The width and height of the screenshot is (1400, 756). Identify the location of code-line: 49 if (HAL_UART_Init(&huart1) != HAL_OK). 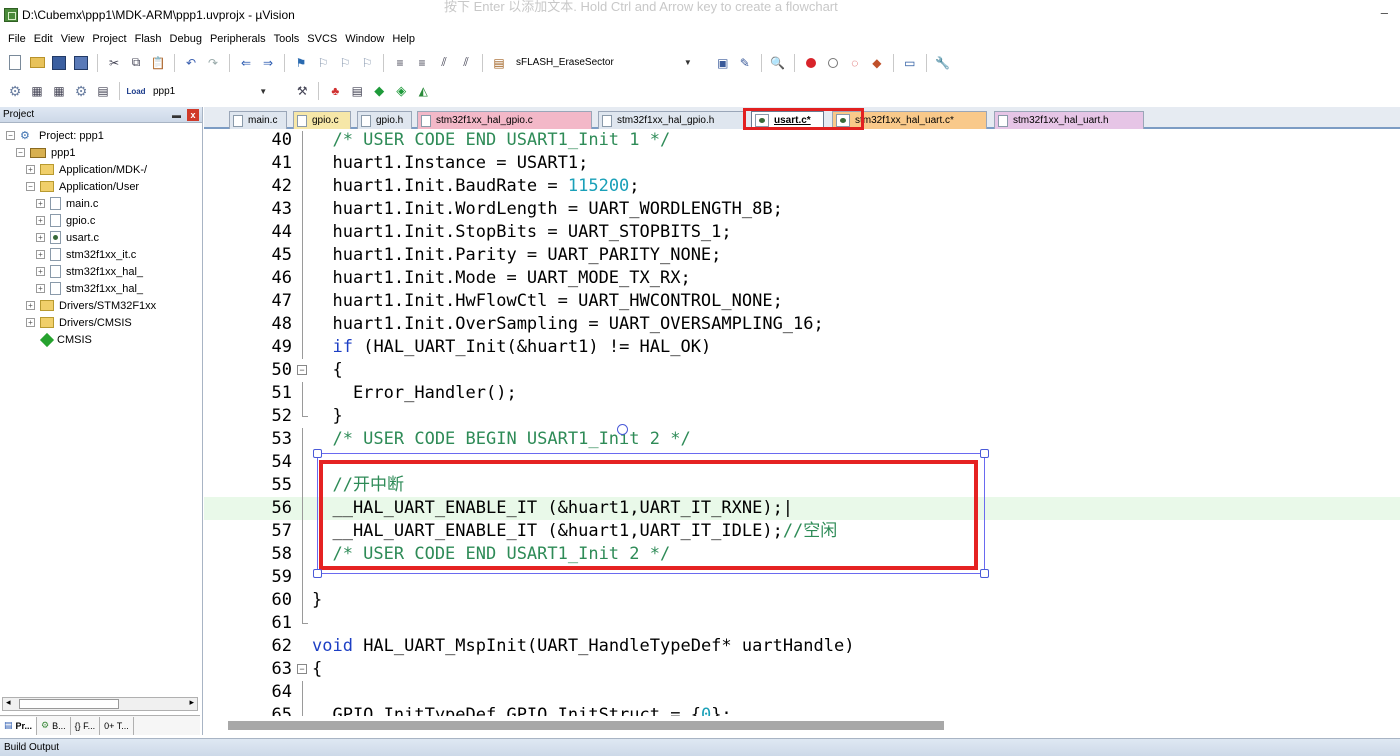
(802, 347).